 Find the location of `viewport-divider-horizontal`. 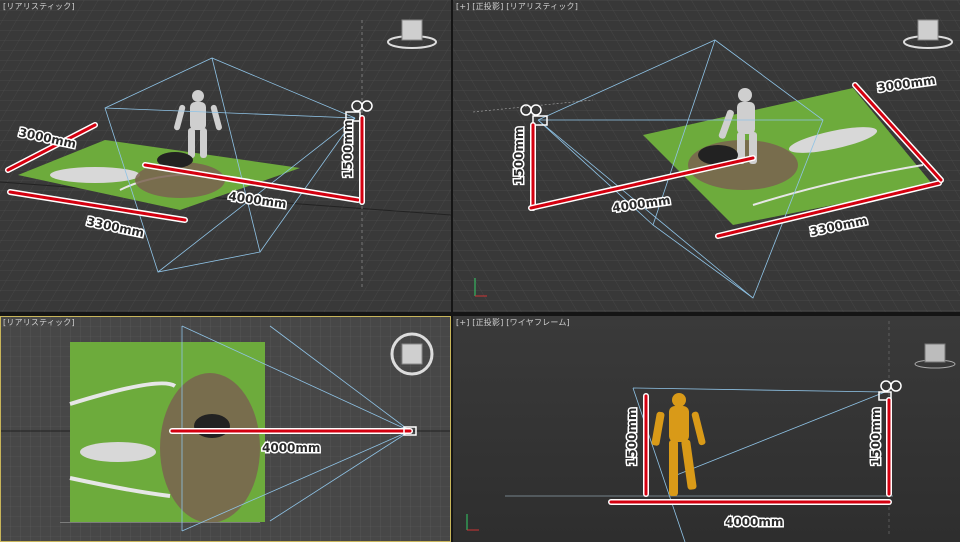

viewport-divider-horizontal is located at coordinates (480, 314).